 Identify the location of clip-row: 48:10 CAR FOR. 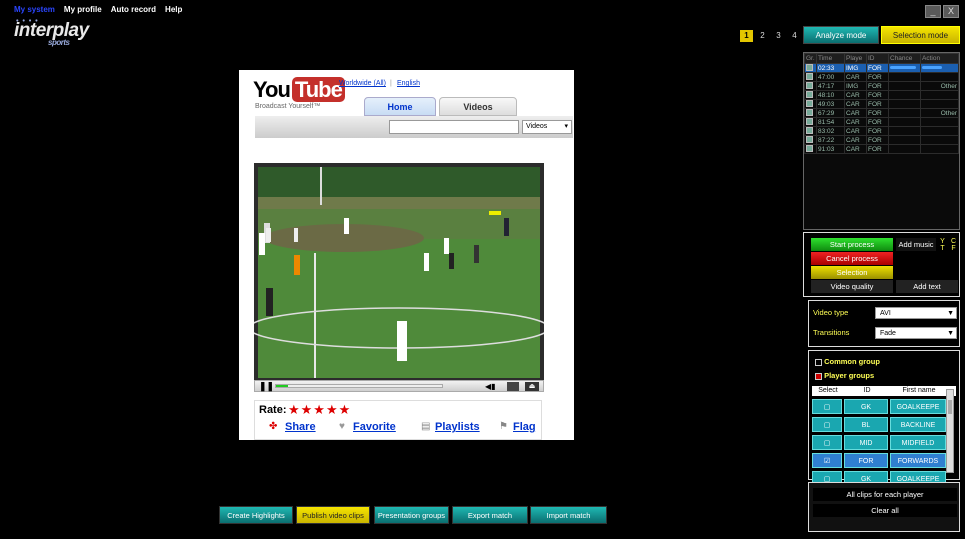
(881, 95).